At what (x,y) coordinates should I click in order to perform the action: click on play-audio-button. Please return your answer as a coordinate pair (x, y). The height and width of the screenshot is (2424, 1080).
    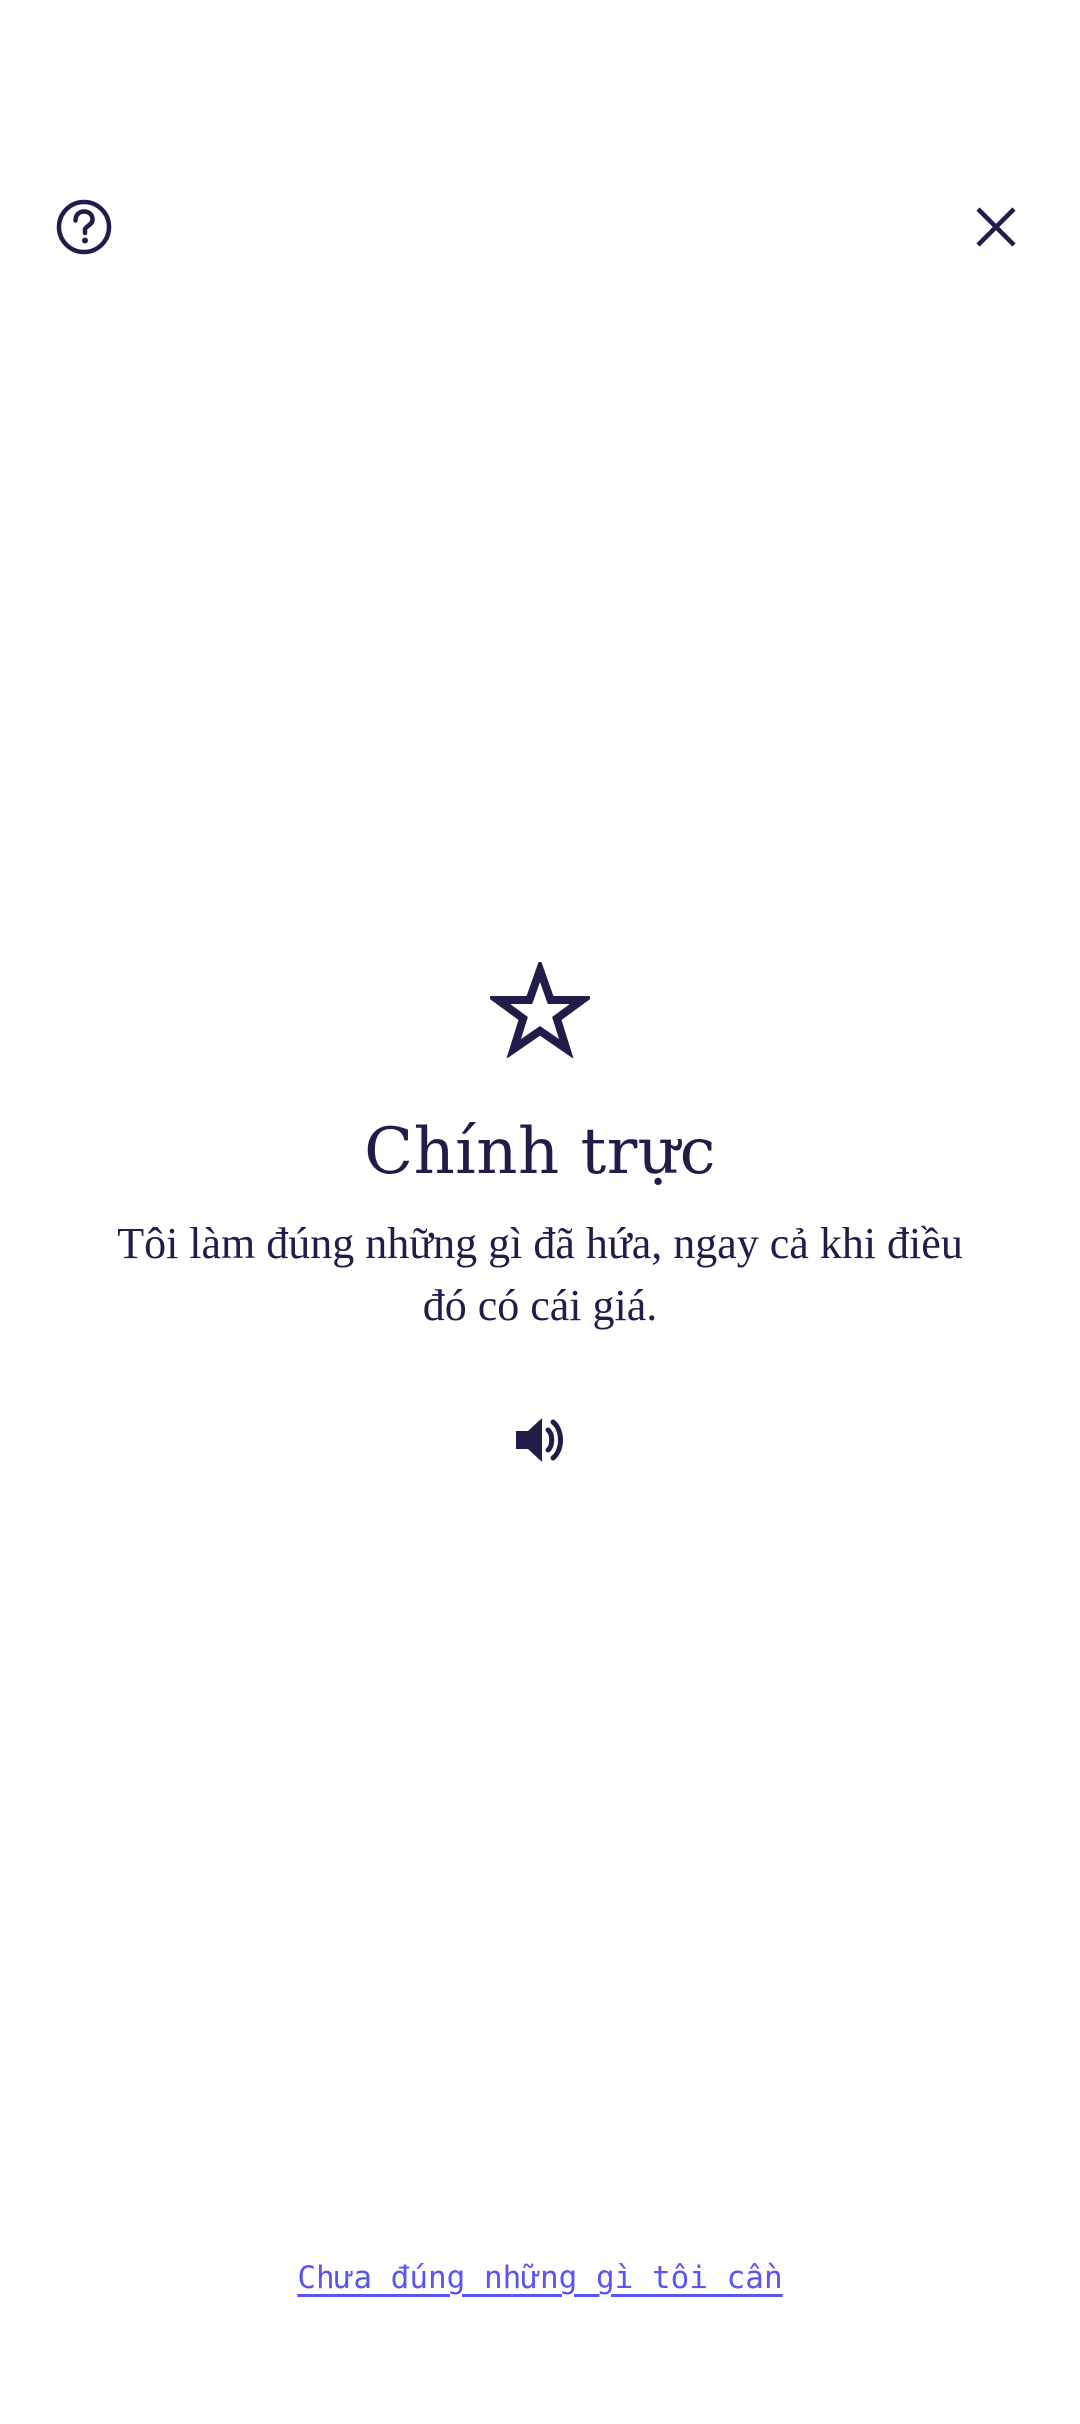
    Looking at the image, I should click on (540, 1440).